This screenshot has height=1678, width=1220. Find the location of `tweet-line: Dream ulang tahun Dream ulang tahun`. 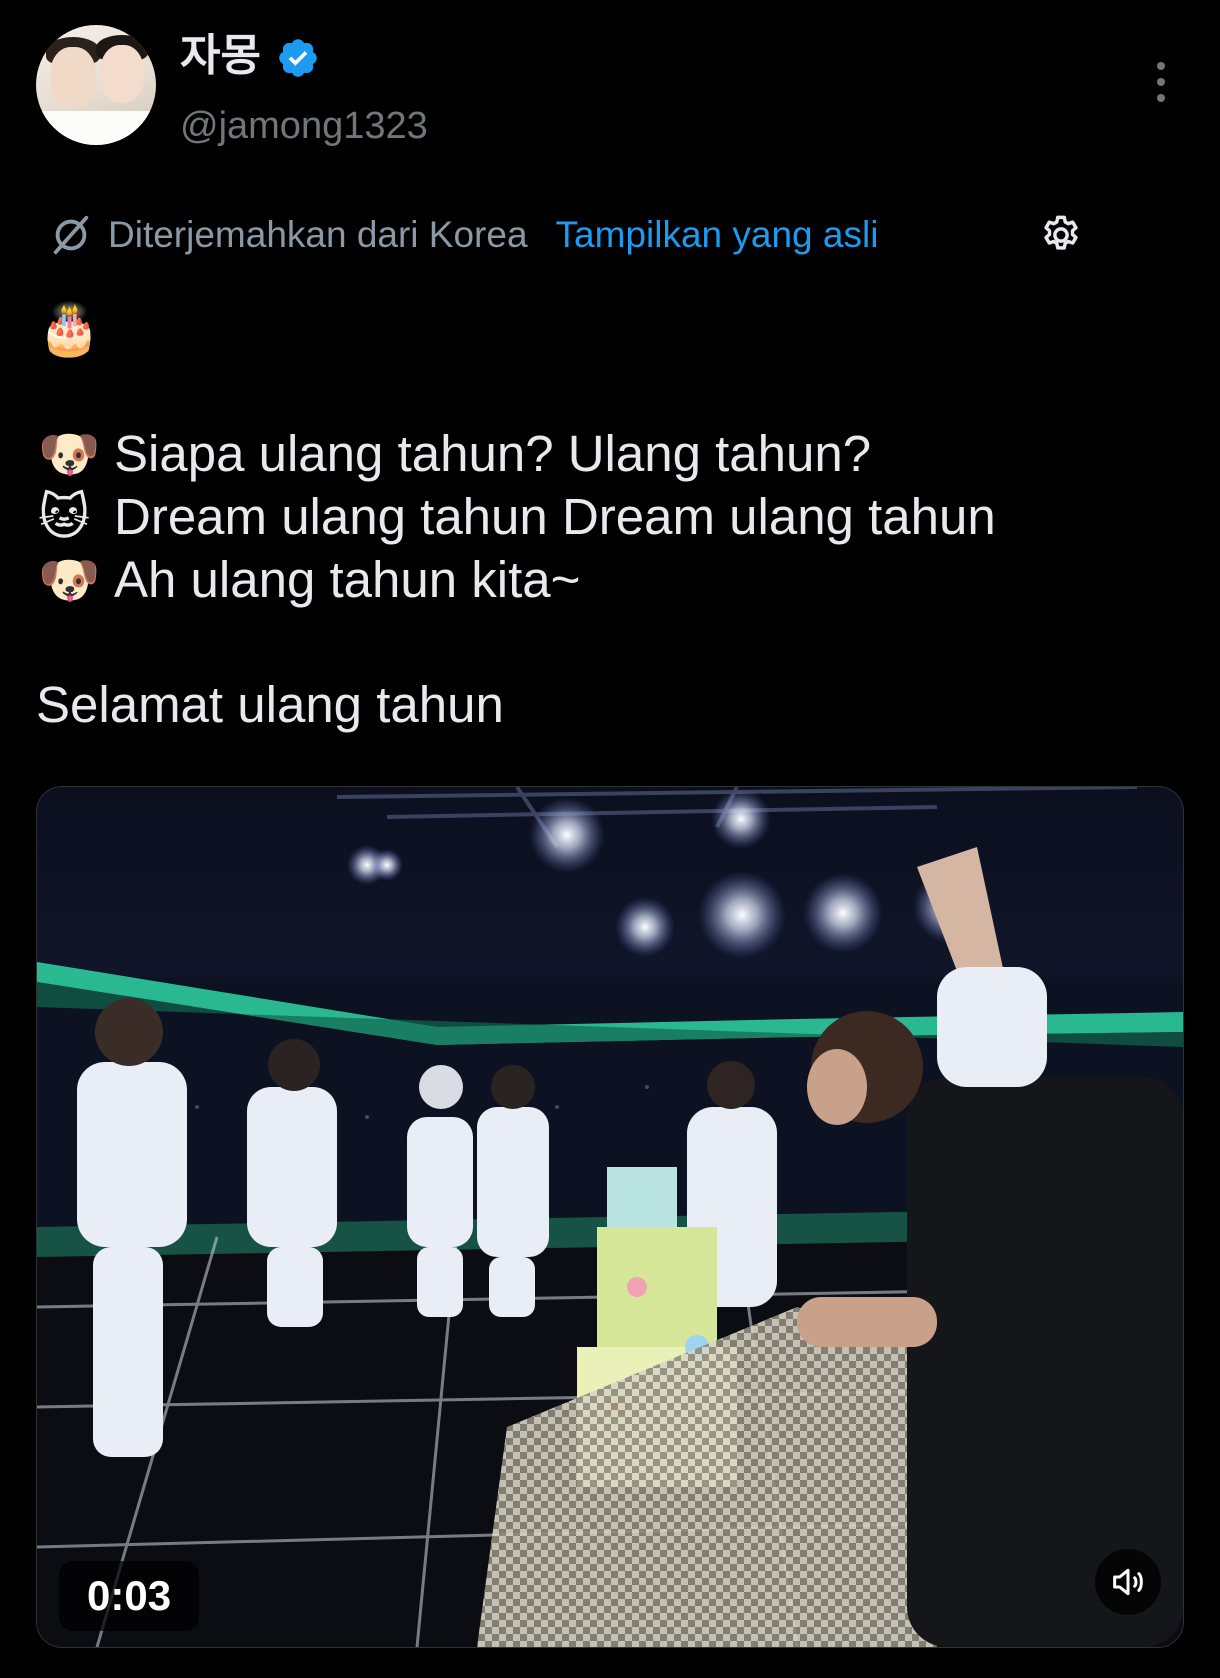

tweet-line: Dream ulang tahun Dream ulang tahun is located at coordinates (555, 516).